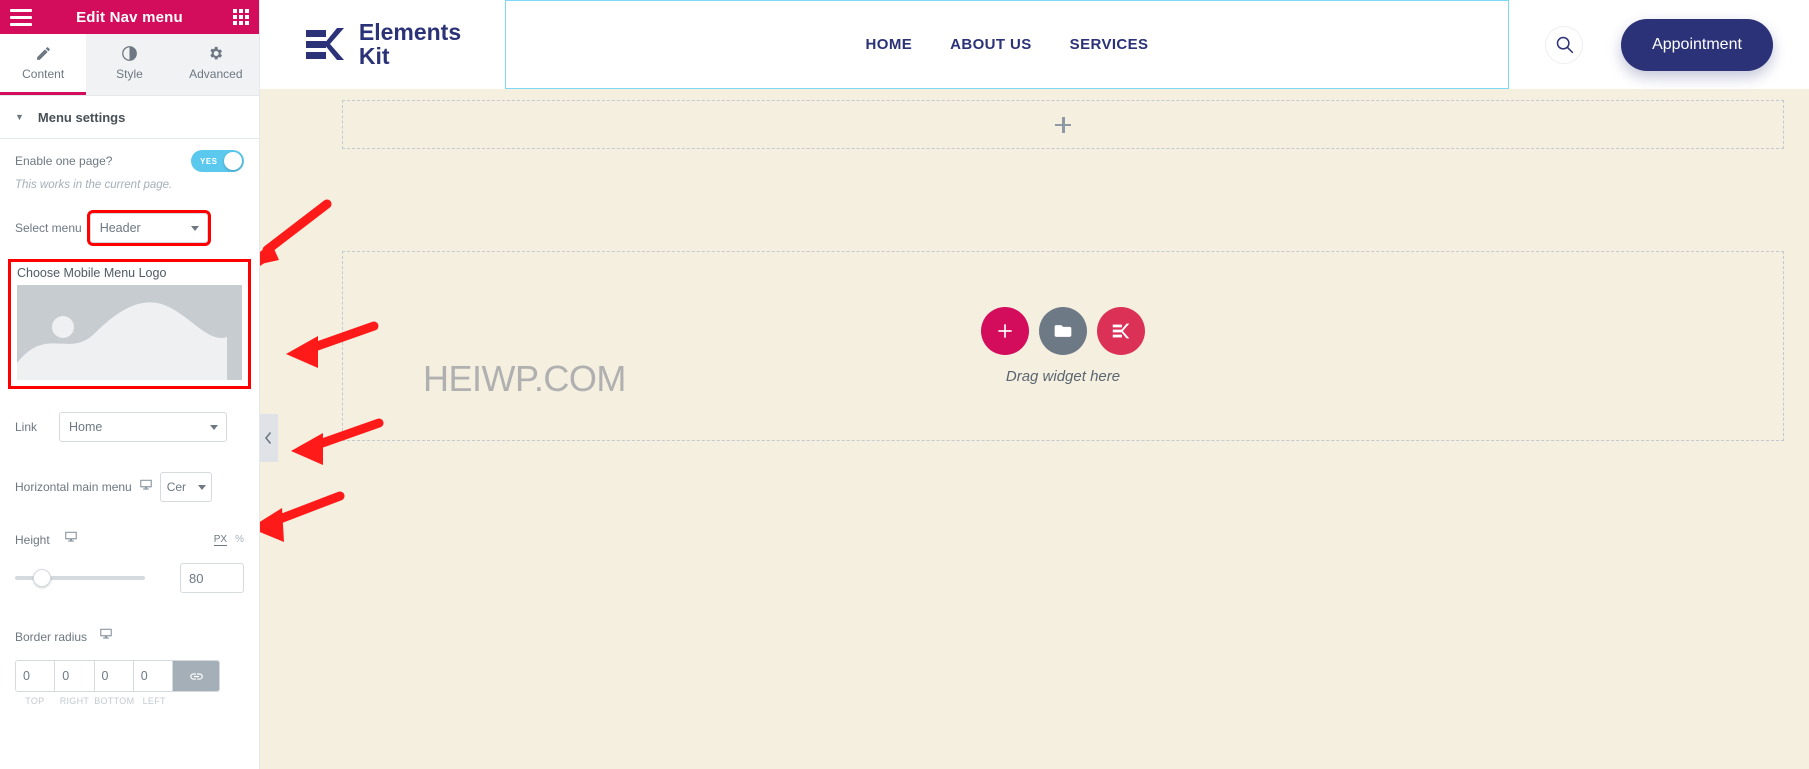 The image size is (1809, 769). What do you see at coordinates (122, 332) in the screenshot?
I see `image-placeholder-icon` at bounding box center [122, 332].